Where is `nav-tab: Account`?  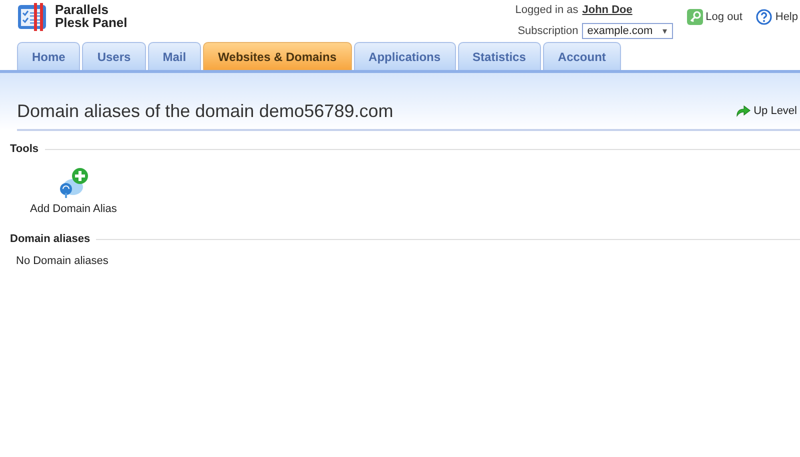
nav-tab: Account is located at coordinates (581, 56).